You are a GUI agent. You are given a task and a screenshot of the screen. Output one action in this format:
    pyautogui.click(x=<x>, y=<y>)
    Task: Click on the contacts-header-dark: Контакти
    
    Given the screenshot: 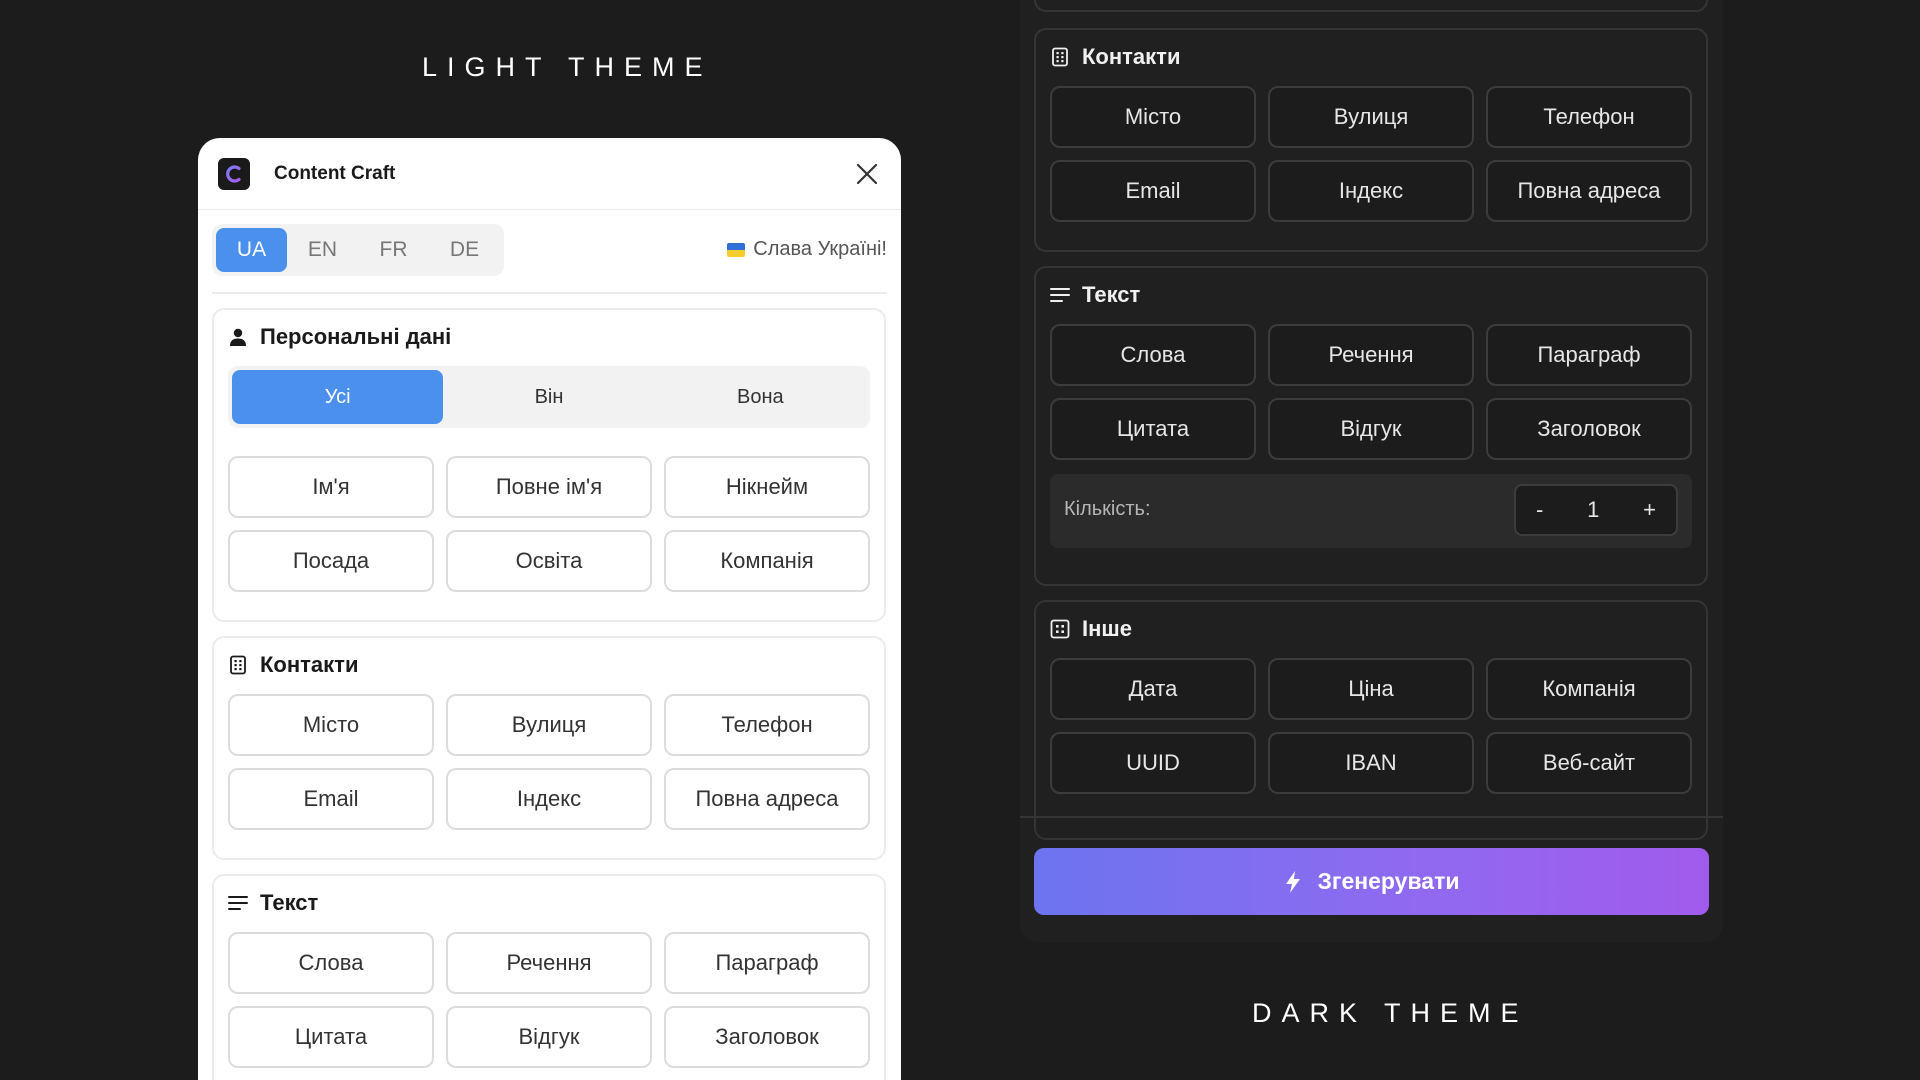 What is the action you would take?
    pyautogui.click(x=1115, y=57)
    